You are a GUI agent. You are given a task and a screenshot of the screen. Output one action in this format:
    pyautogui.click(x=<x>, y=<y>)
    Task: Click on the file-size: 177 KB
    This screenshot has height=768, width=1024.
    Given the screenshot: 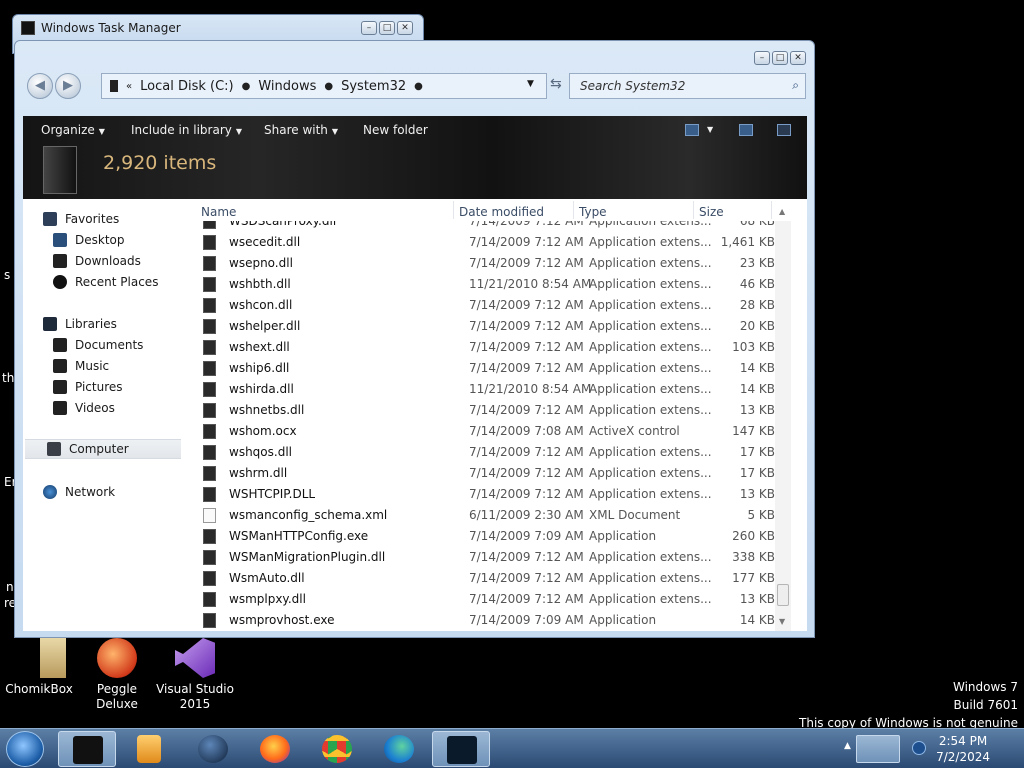 What is the action you would take?
    pyautogui.click(x=753, y=578)
    